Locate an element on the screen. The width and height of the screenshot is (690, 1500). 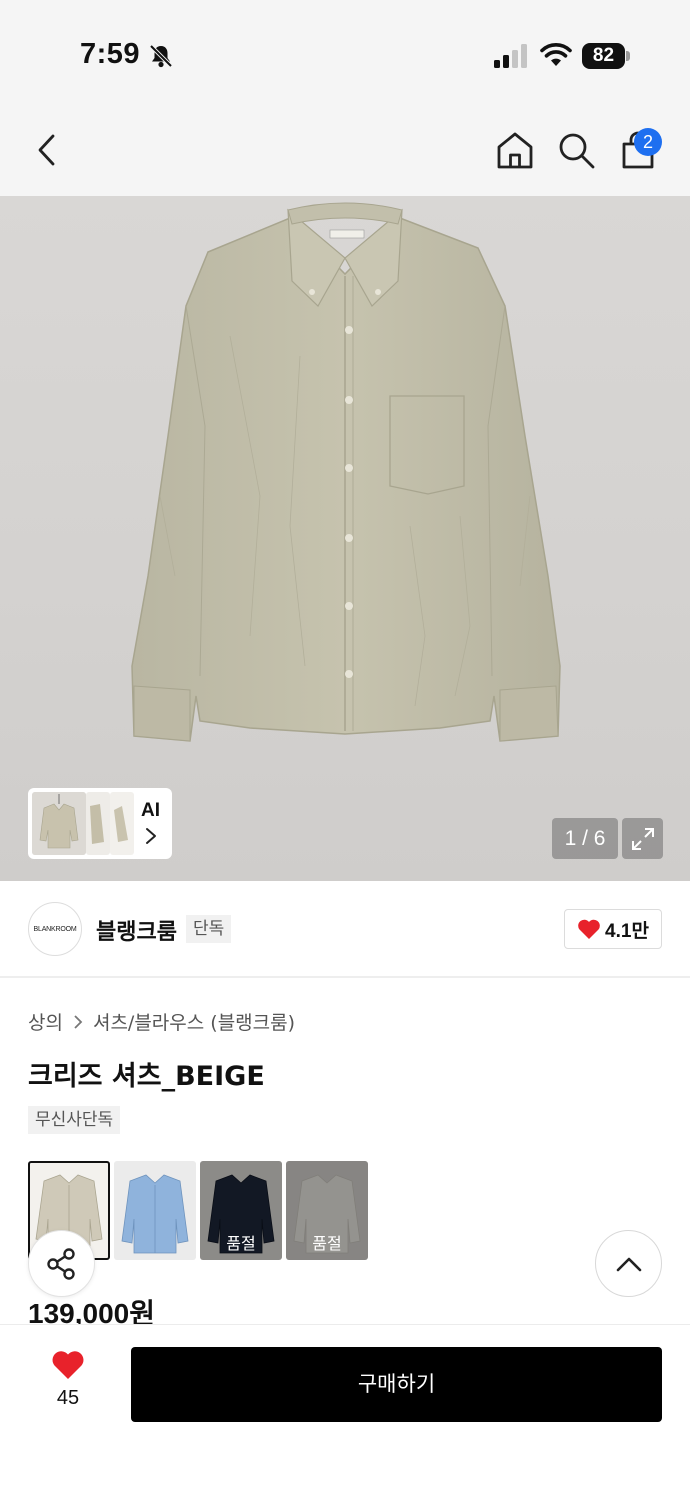
color-swatch-blue is located at coordinates (155, 1210).